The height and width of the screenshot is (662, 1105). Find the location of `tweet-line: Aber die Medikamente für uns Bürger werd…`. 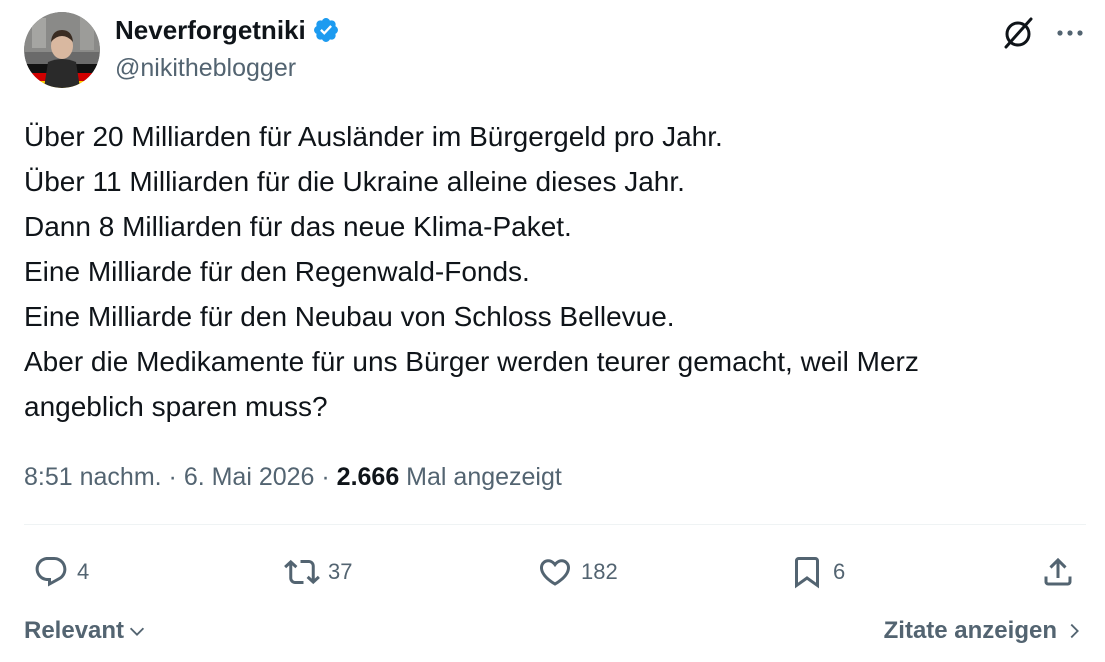

tweet-line: Aber die Medikamente für uns Bürger werd… is located at coordinates (471, 361).